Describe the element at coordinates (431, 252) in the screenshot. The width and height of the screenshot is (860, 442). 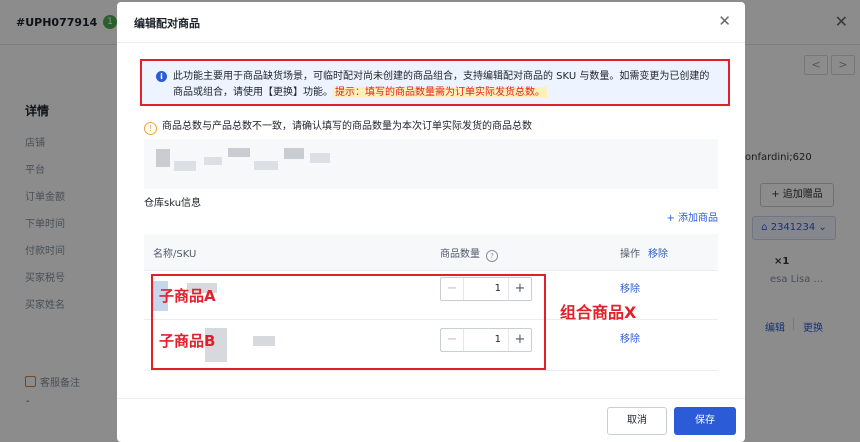
I see `sku-table-header: 名称/SKU 商品数量? 操作 移除` at that location.